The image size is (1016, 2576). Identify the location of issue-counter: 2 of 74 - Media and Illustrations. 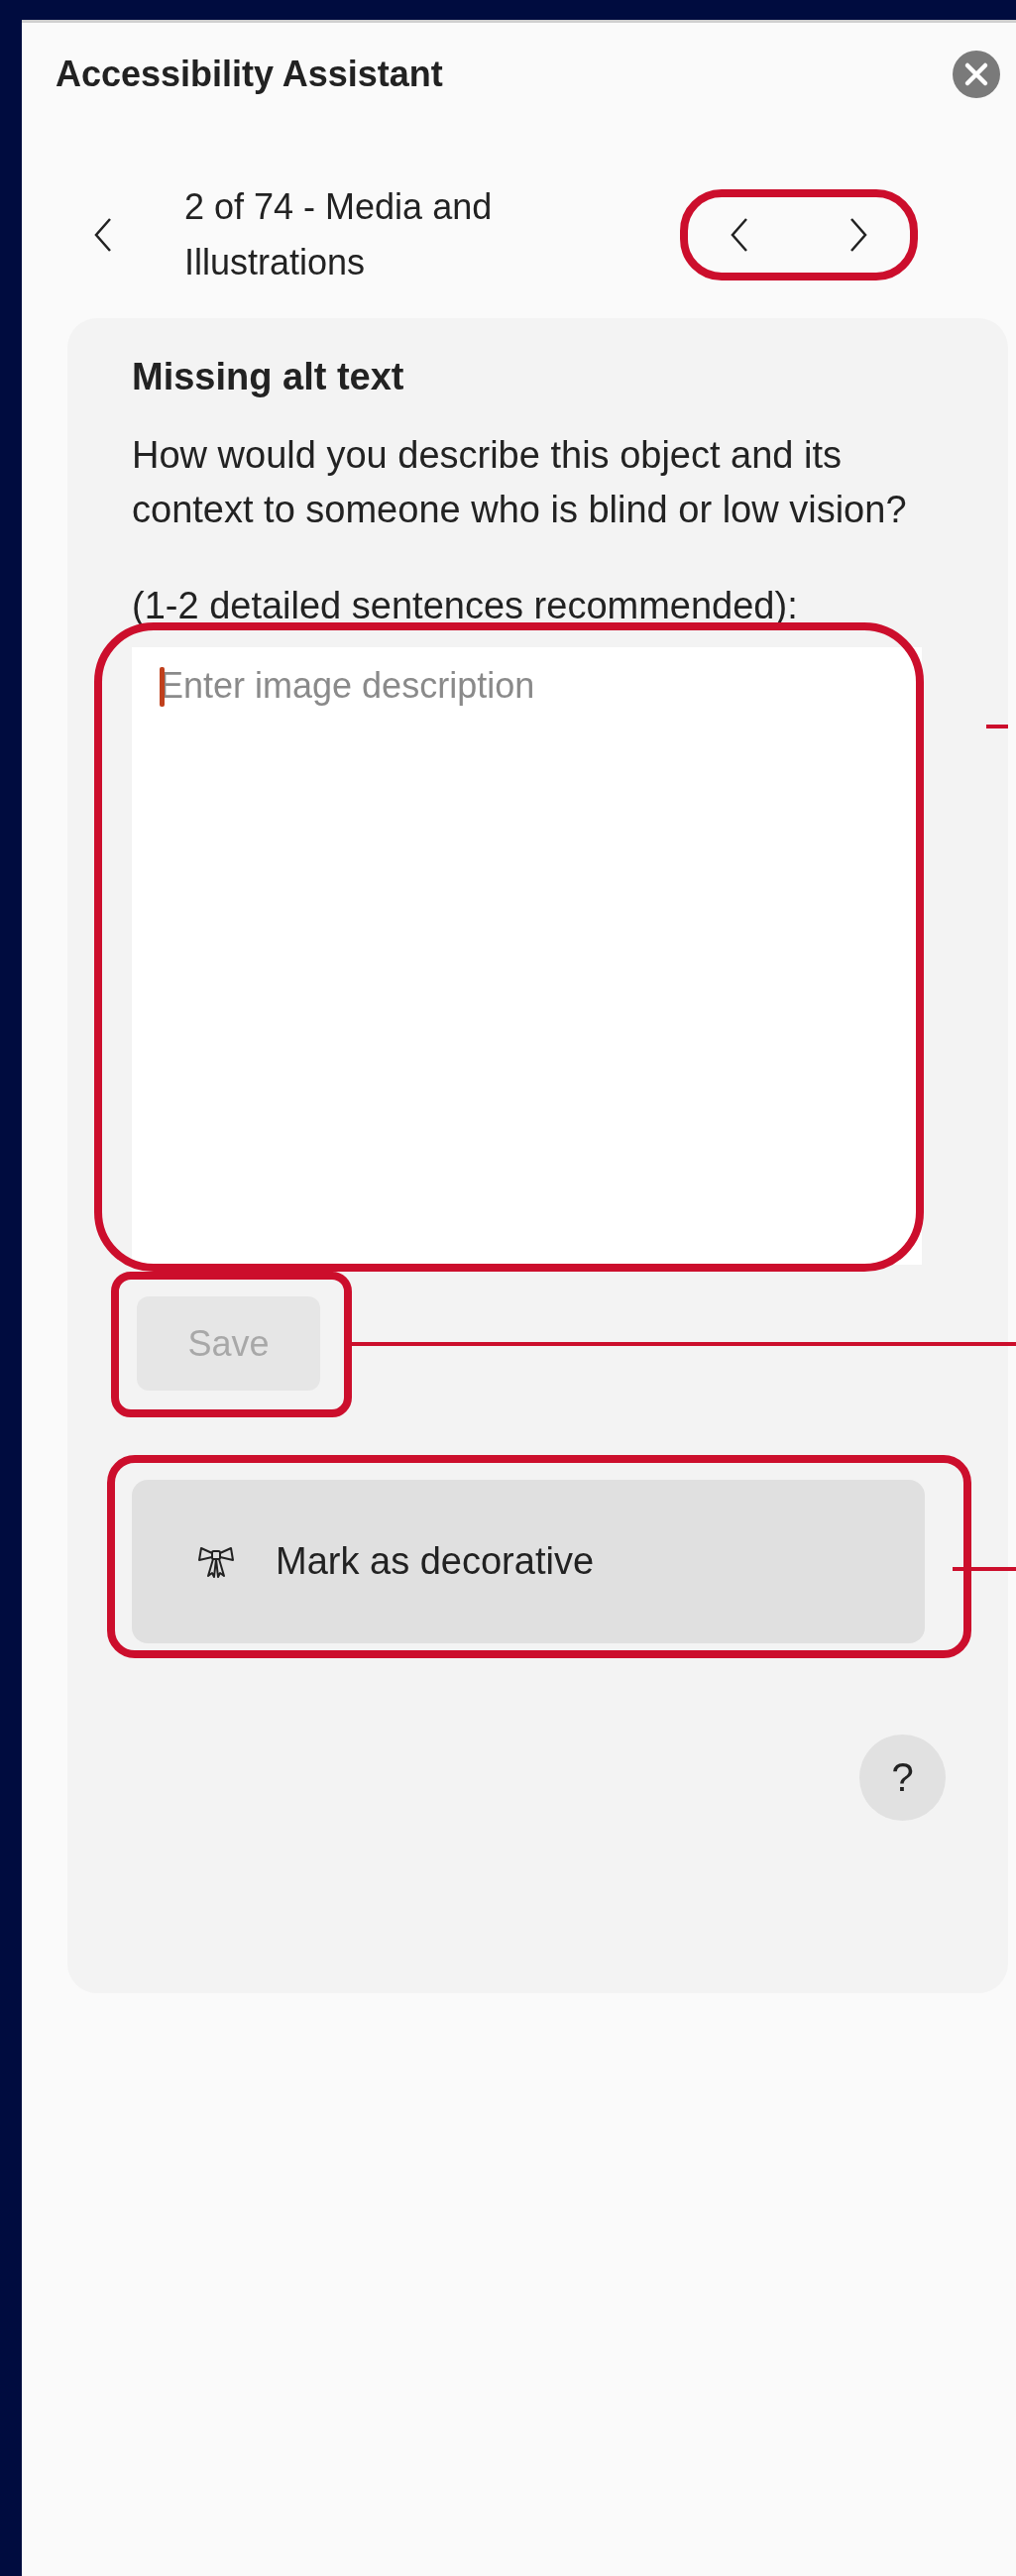
(339, 234).